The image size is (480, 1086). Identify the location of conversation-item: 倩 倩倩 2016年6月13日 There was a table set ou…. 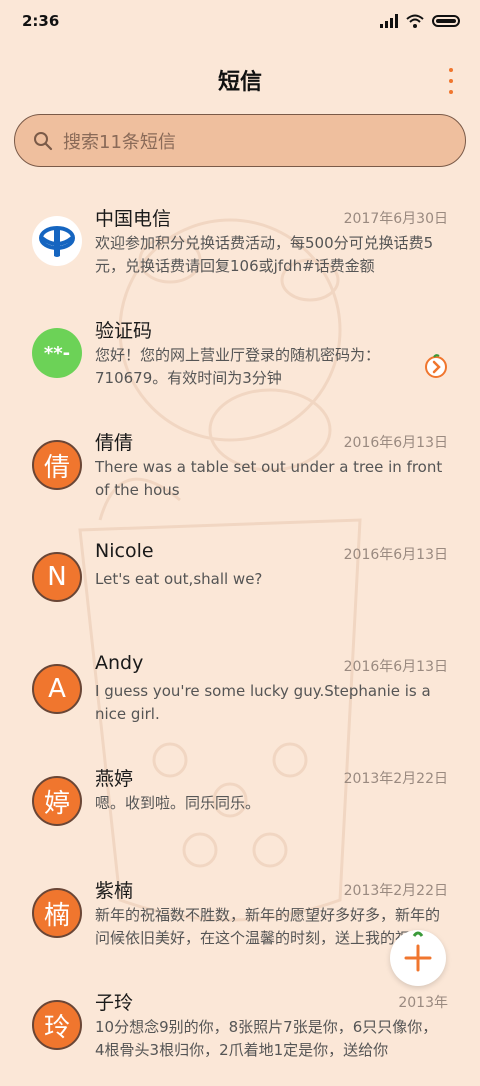
(240, 470).